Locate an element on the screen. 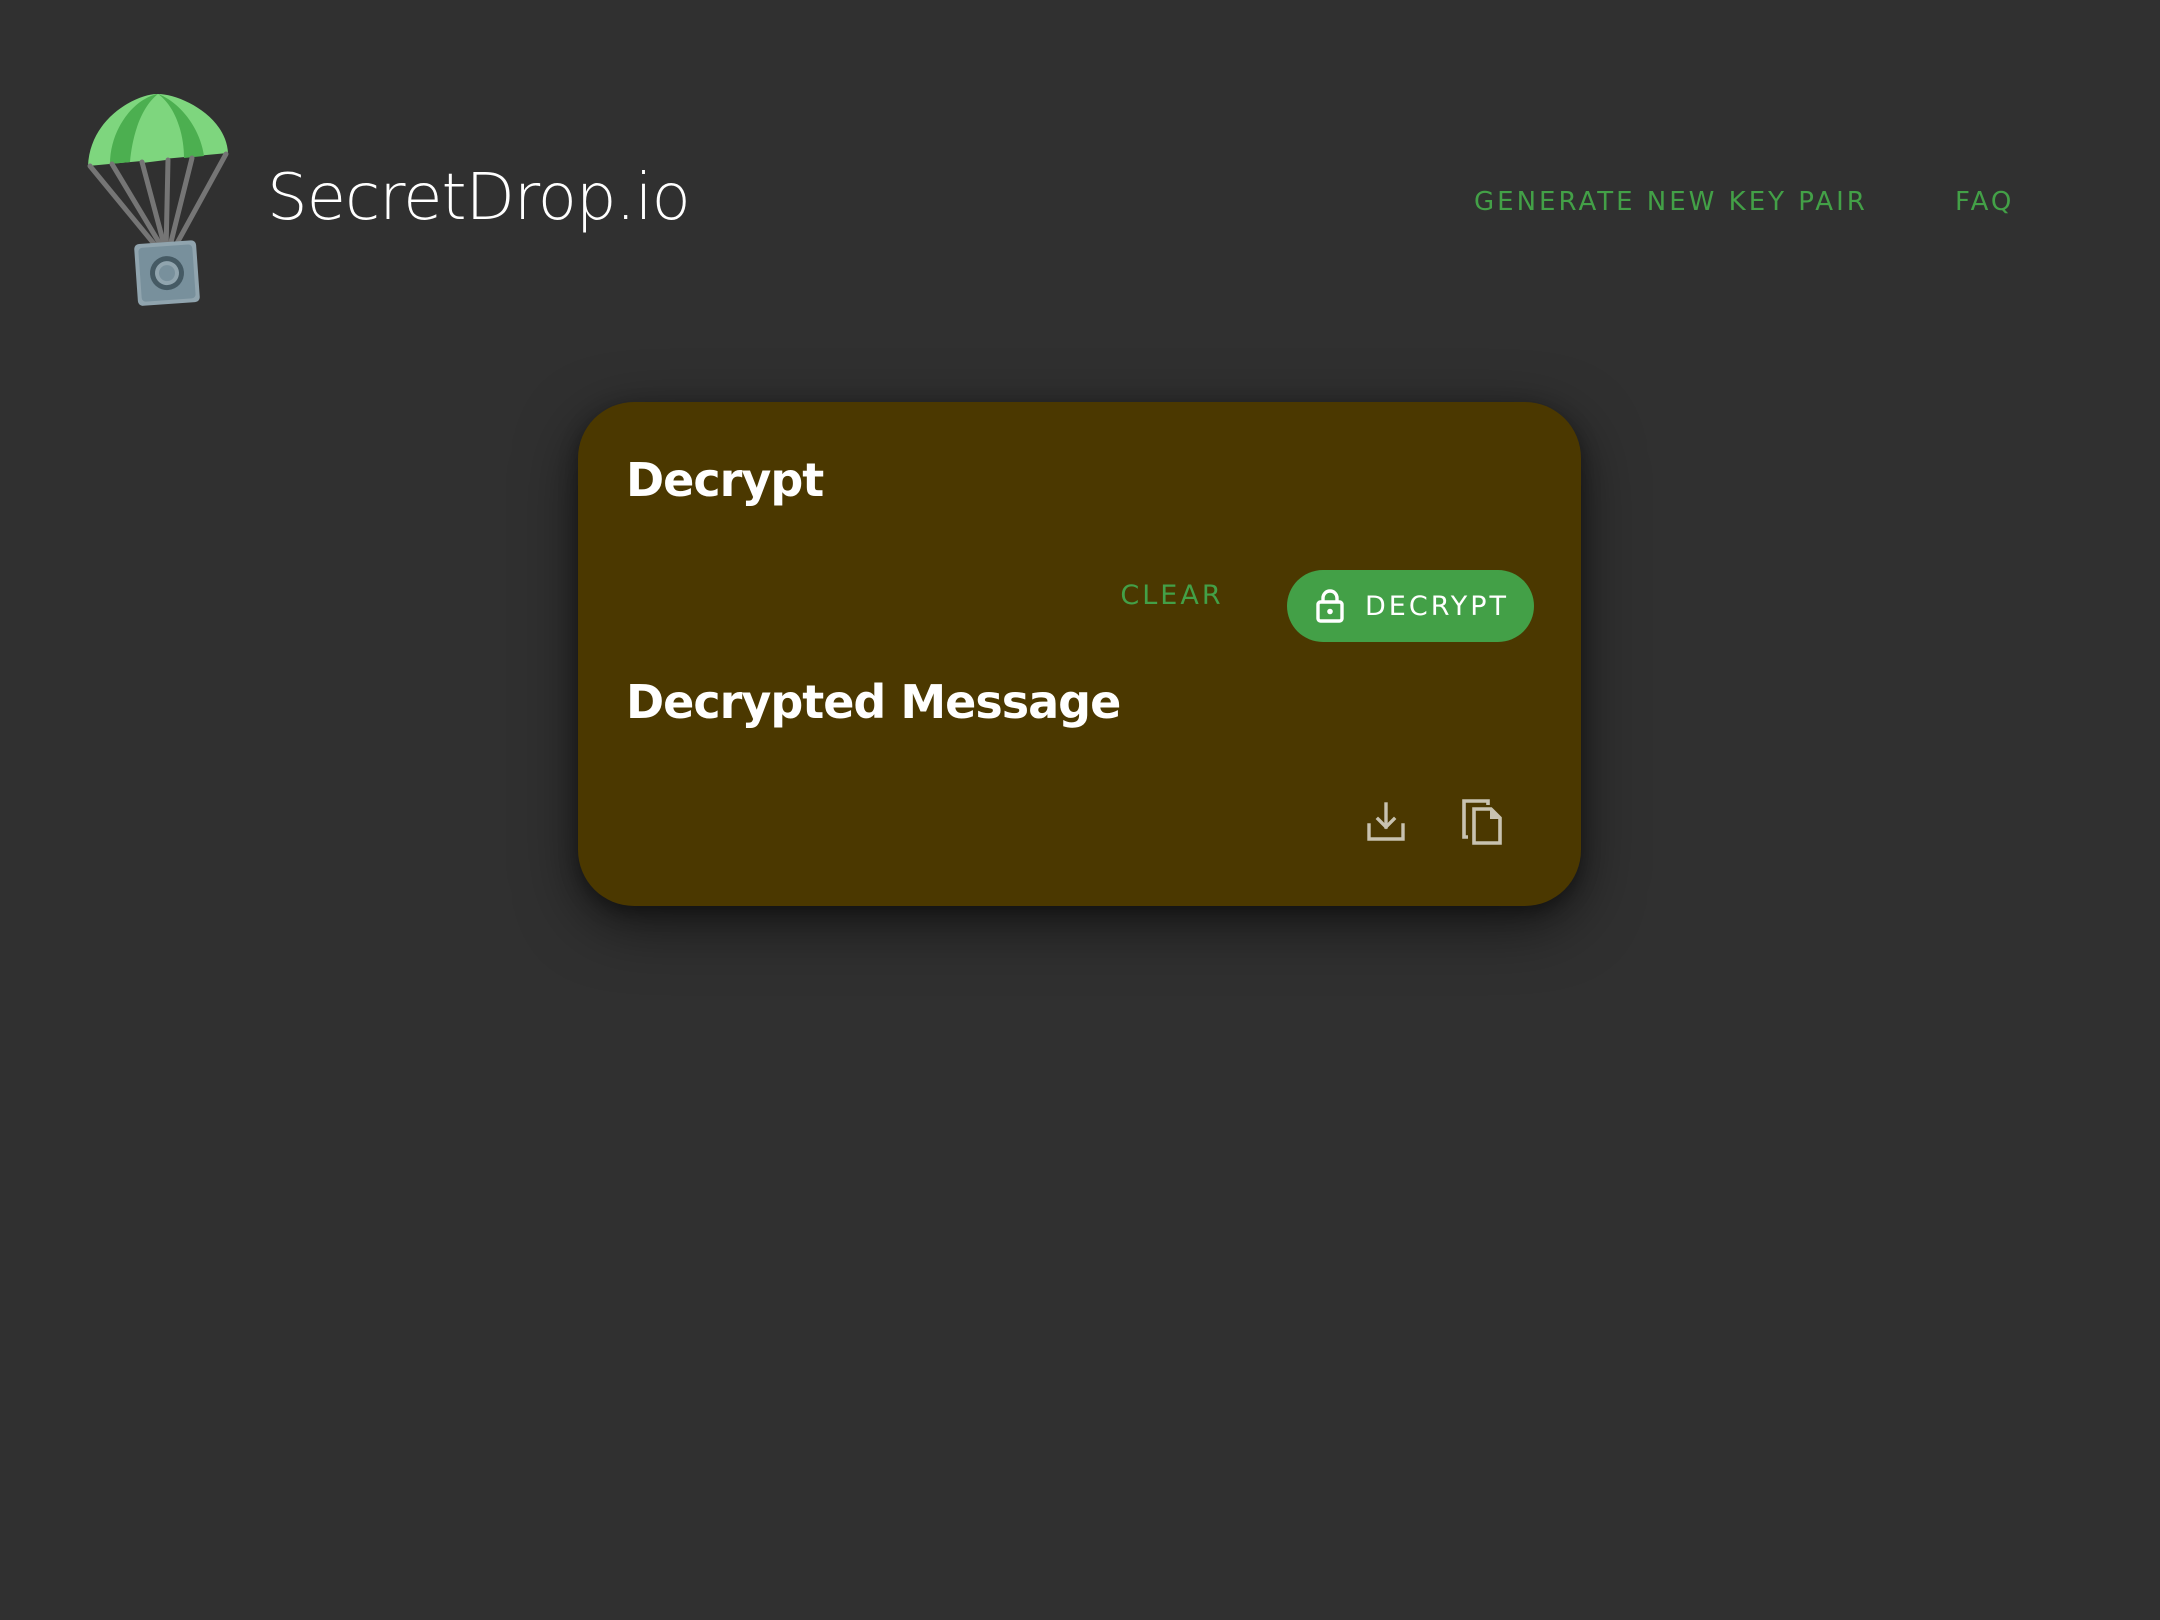  clear-button: CLEAR is located at coordinates (1172, 596).